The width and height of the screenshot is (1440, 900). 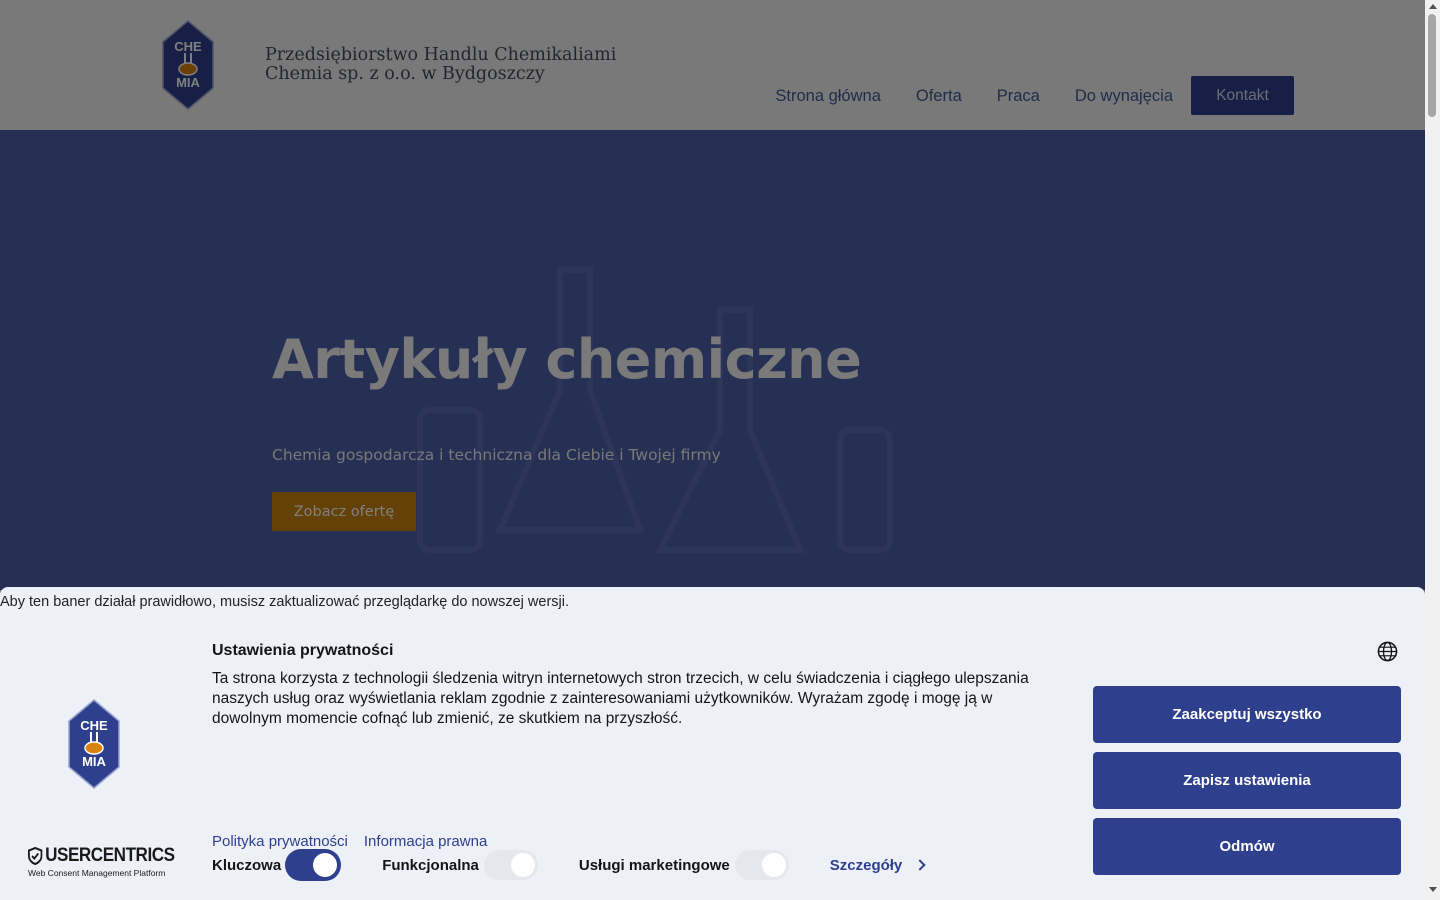 I want to click on usercentrics-brand: USERCENTRICS, so click(x=110, y=855).